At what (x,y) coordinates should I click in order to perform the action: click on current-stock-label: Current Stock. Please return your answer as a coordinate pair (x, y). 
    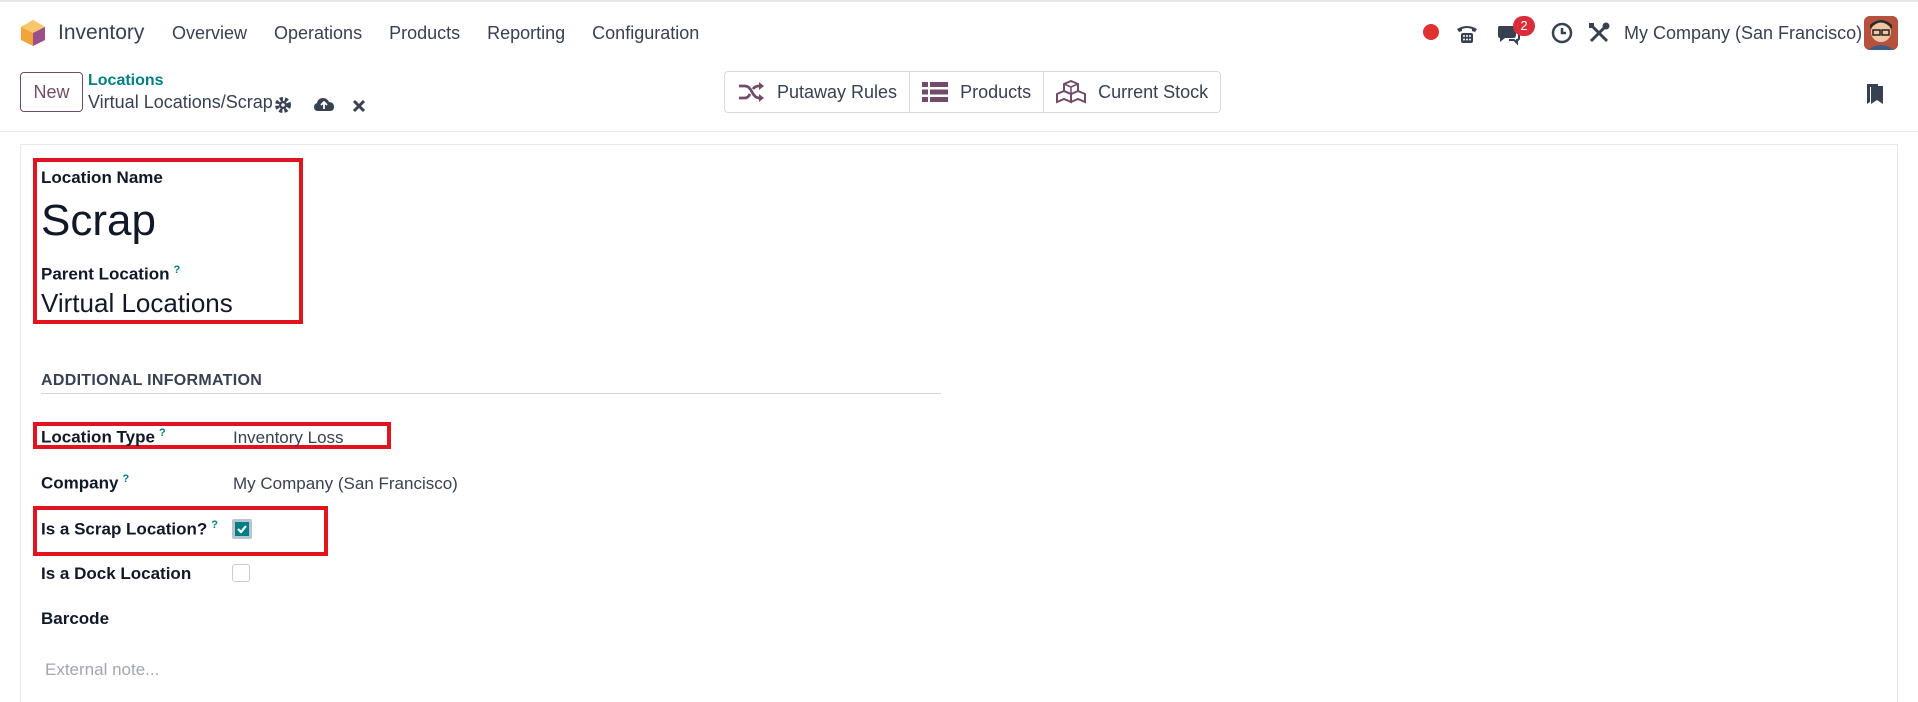
    Looking at the image, I should click on (1153, 91).